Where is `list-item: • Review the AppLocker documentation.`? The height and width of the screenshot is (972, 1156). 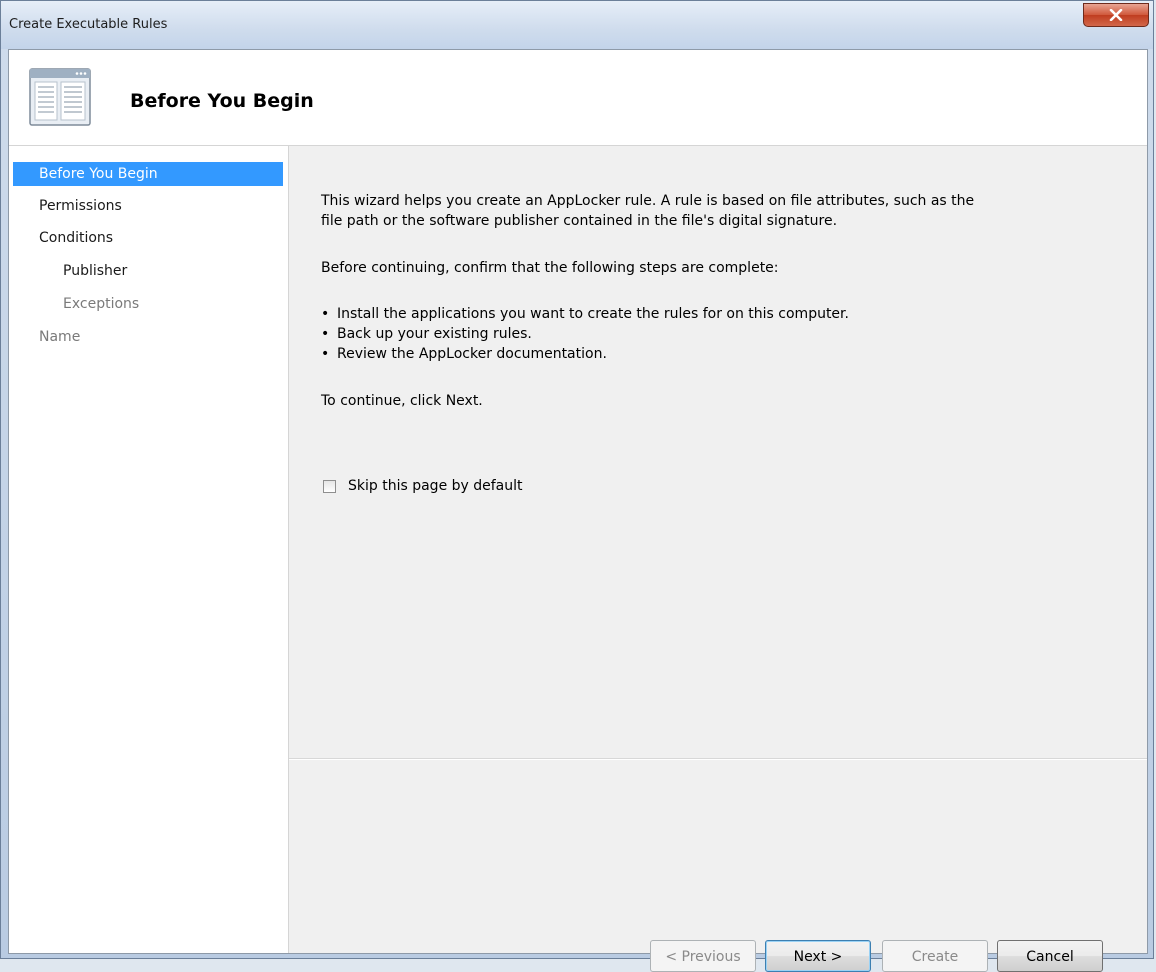 list-item: • Review the AppLocker documentation. is located at coordinates (464, 354).